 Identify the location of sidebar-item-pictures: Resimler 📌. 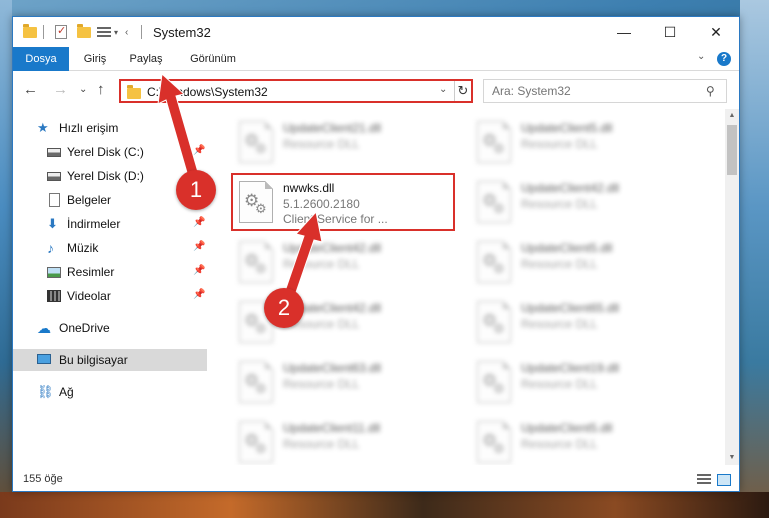
(110, 272).